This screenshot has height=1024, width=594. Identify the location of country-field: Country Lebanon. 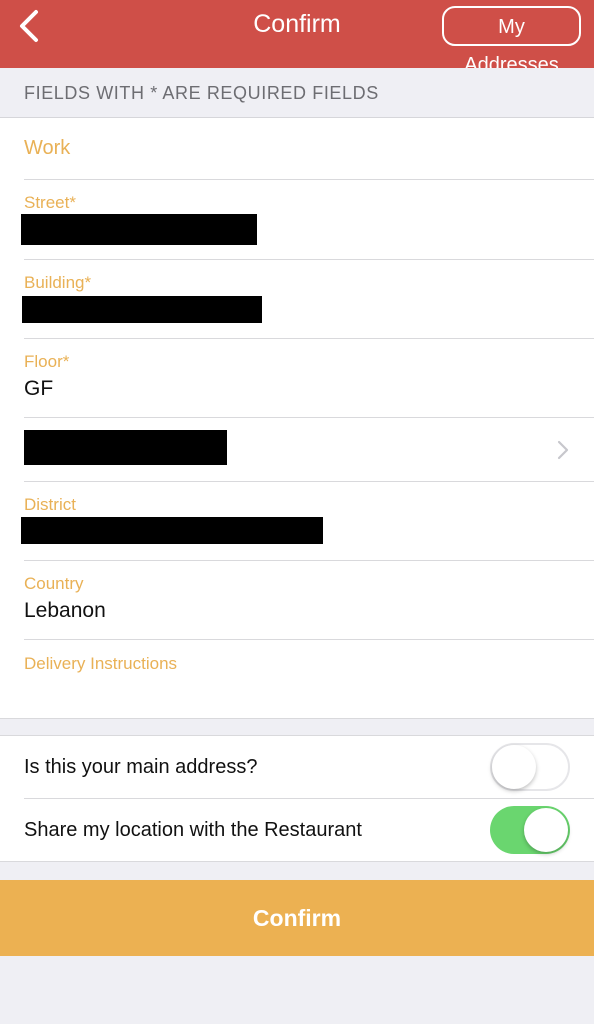
(297, 600).